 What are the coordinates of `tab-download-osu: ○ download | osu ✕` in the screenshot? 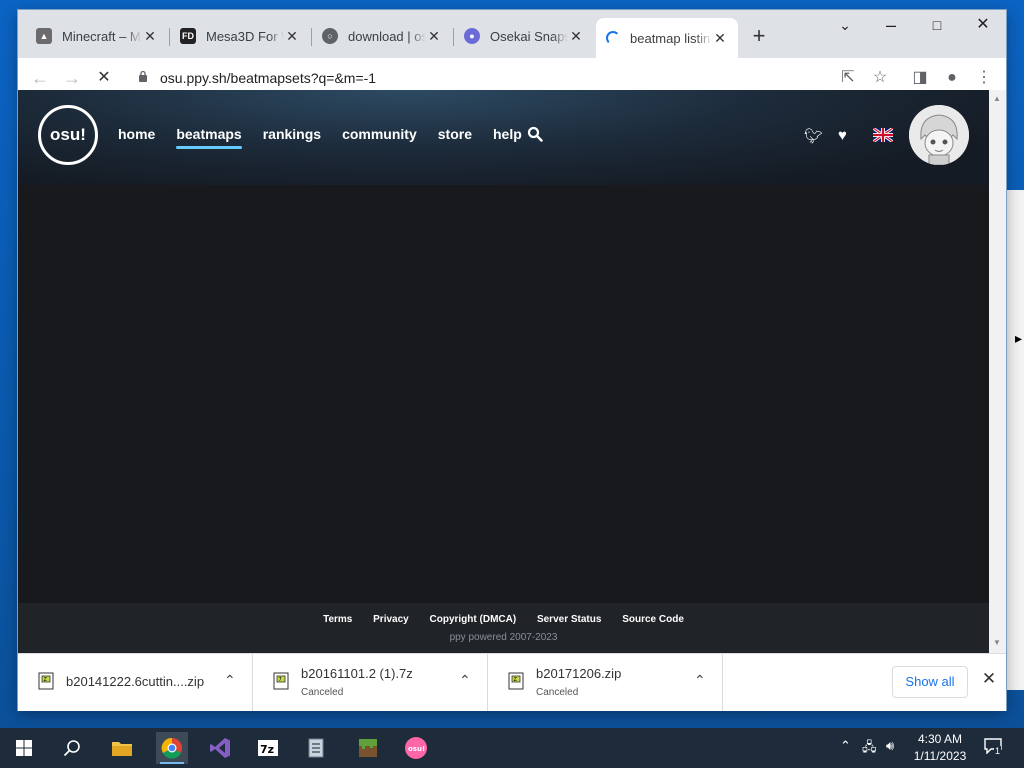 It's located at (382, 36).